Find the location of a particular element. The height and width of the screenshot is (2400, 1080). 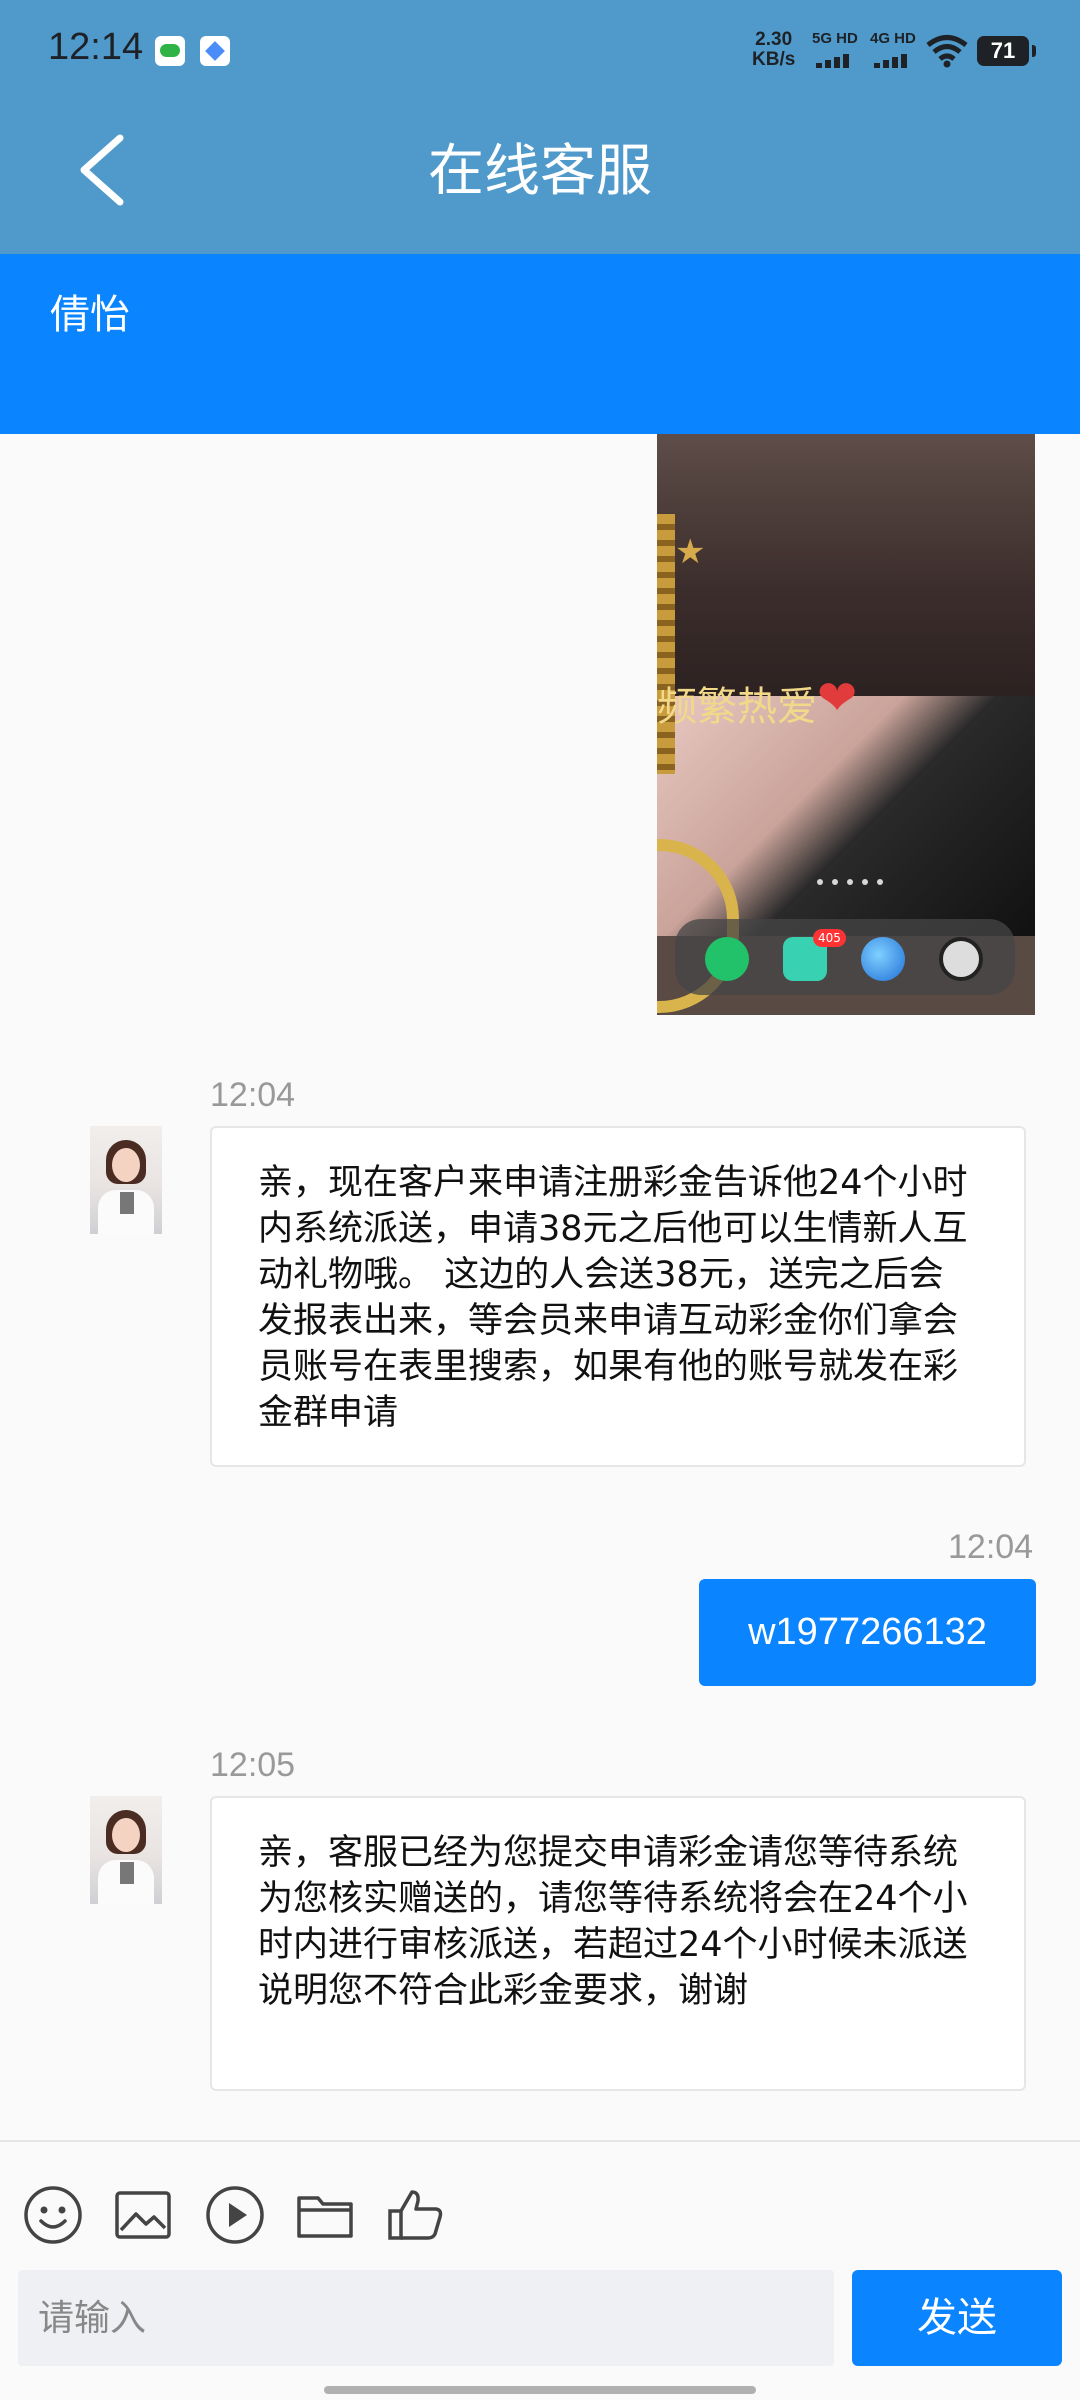

composer-toolbar is located at coordinates (540, 2210).